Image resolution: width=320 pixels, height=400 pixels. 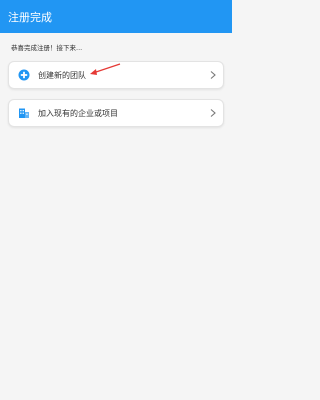 I want to click on building-icon, so click(x=24, y=113).